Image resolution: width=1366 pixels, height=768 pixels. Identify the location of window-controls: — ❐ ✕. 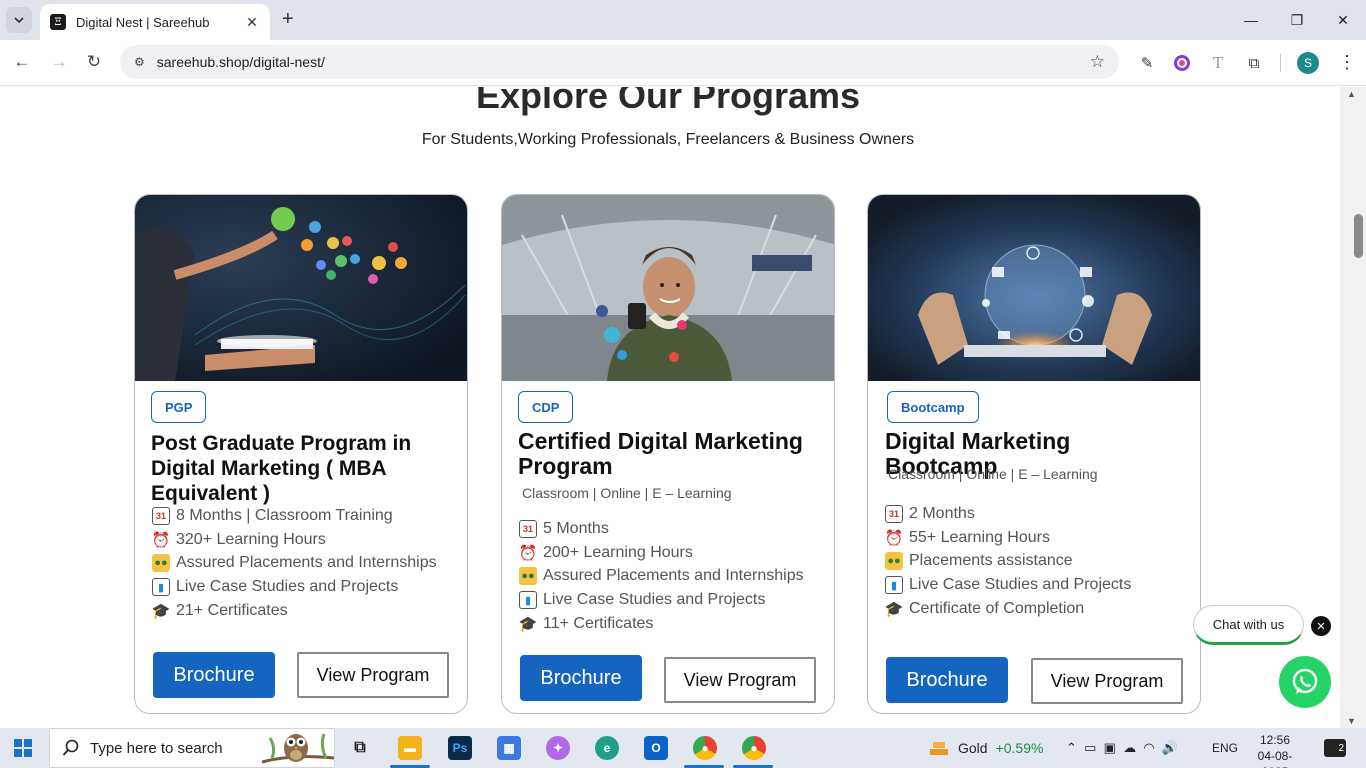
(1297, 20).